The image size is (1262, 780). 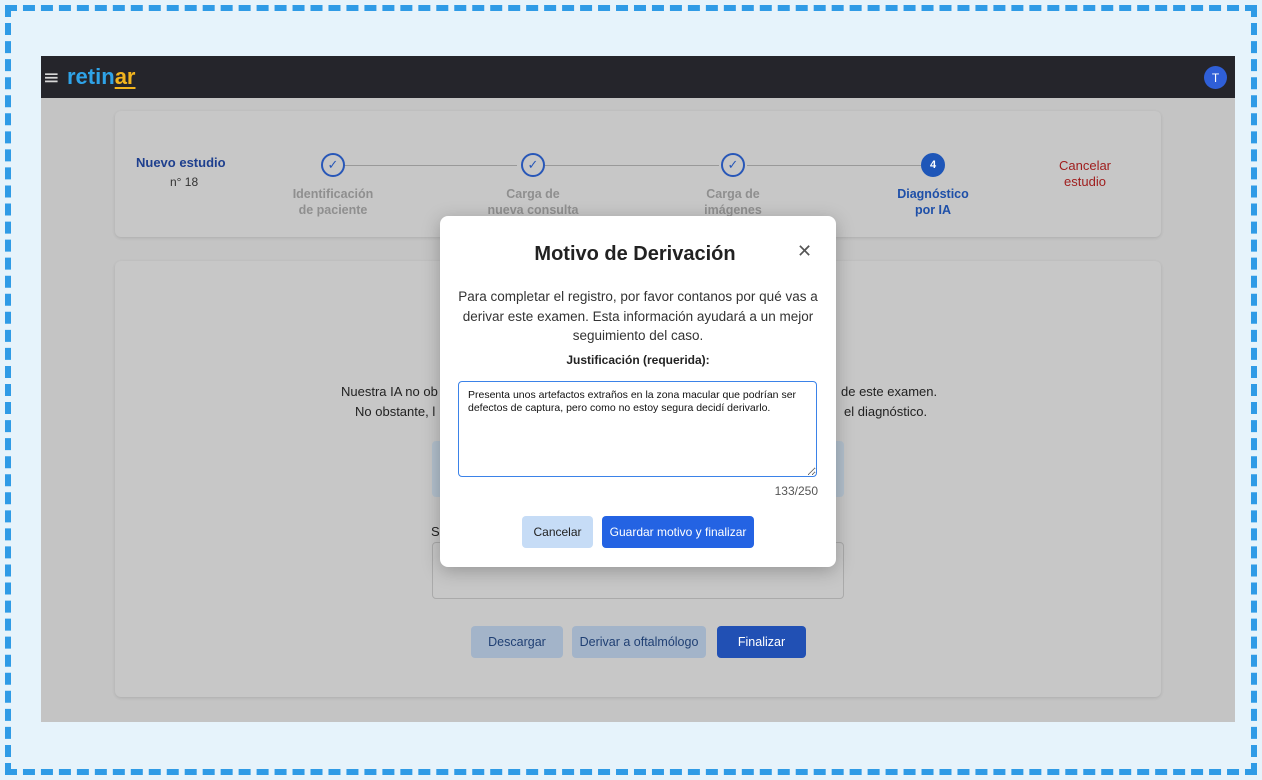 What do you see at coordinates (533, 165) in the screenshot?
I see `step-2-check-icon: ✓` at bounding box center [533, 165].